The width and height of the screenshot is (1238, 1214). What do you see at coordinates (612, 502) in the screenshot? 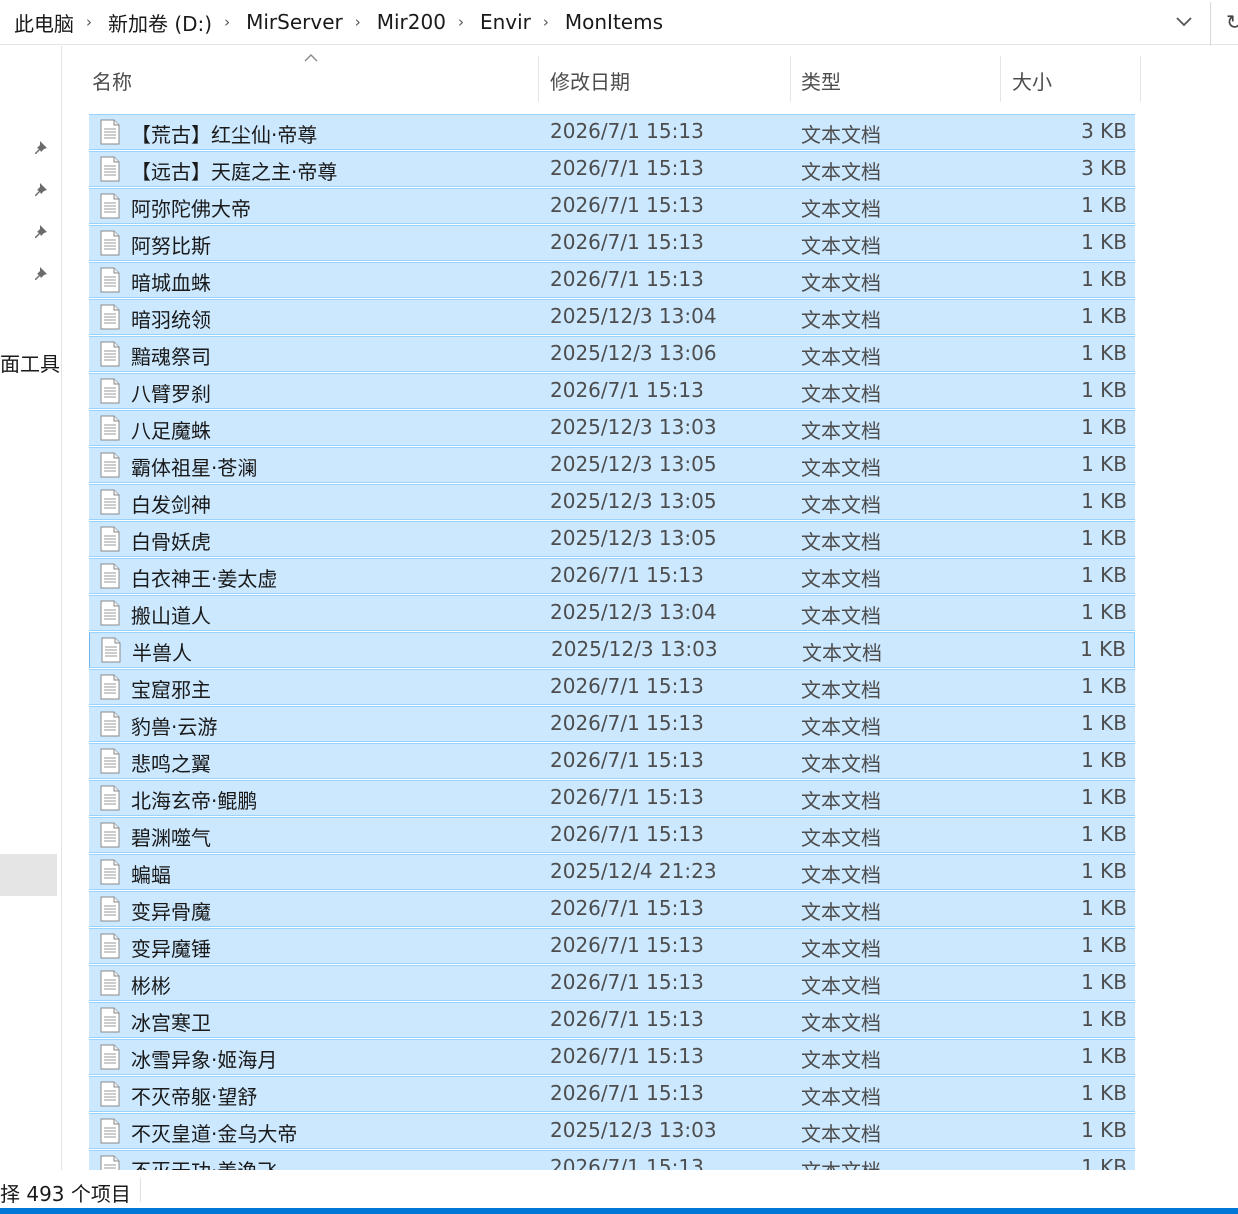
I see `file-row: 白发剑神 2025/12/3 13:05 文本文档 1 KB` at bounding box center [612, 502].